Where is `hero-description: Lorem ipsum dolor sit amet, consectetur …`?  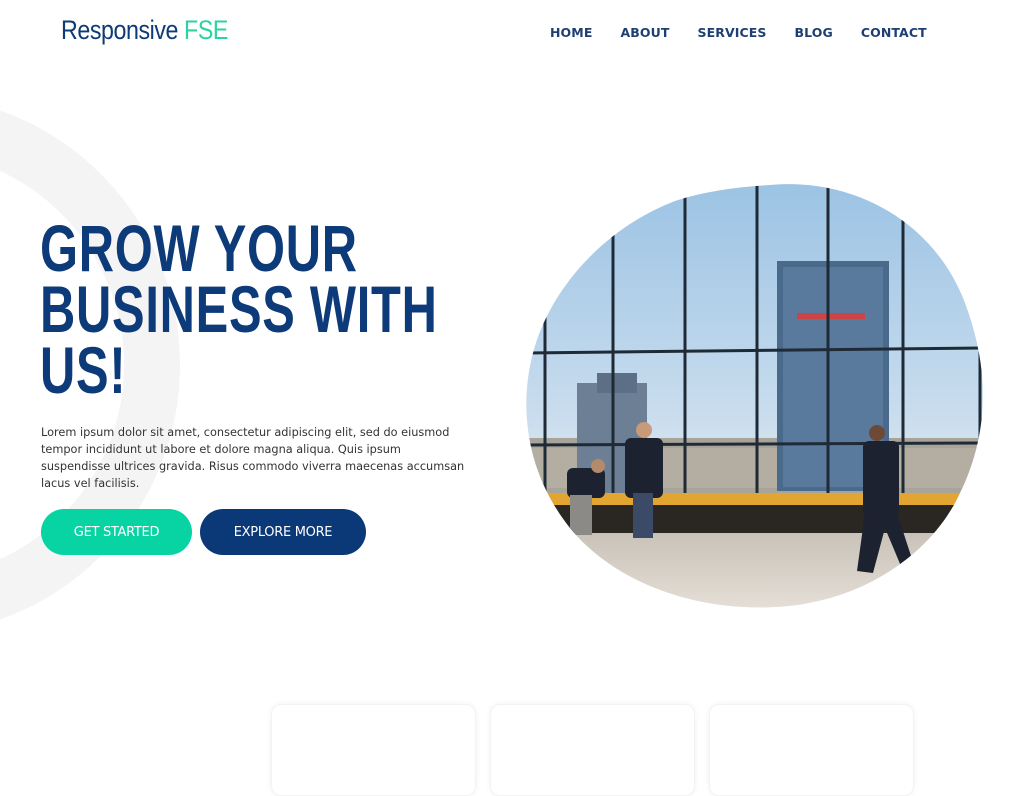 hero-description: Lorem ipsum dolor sit amet, consectetur … is located at coordinates (253, 458).